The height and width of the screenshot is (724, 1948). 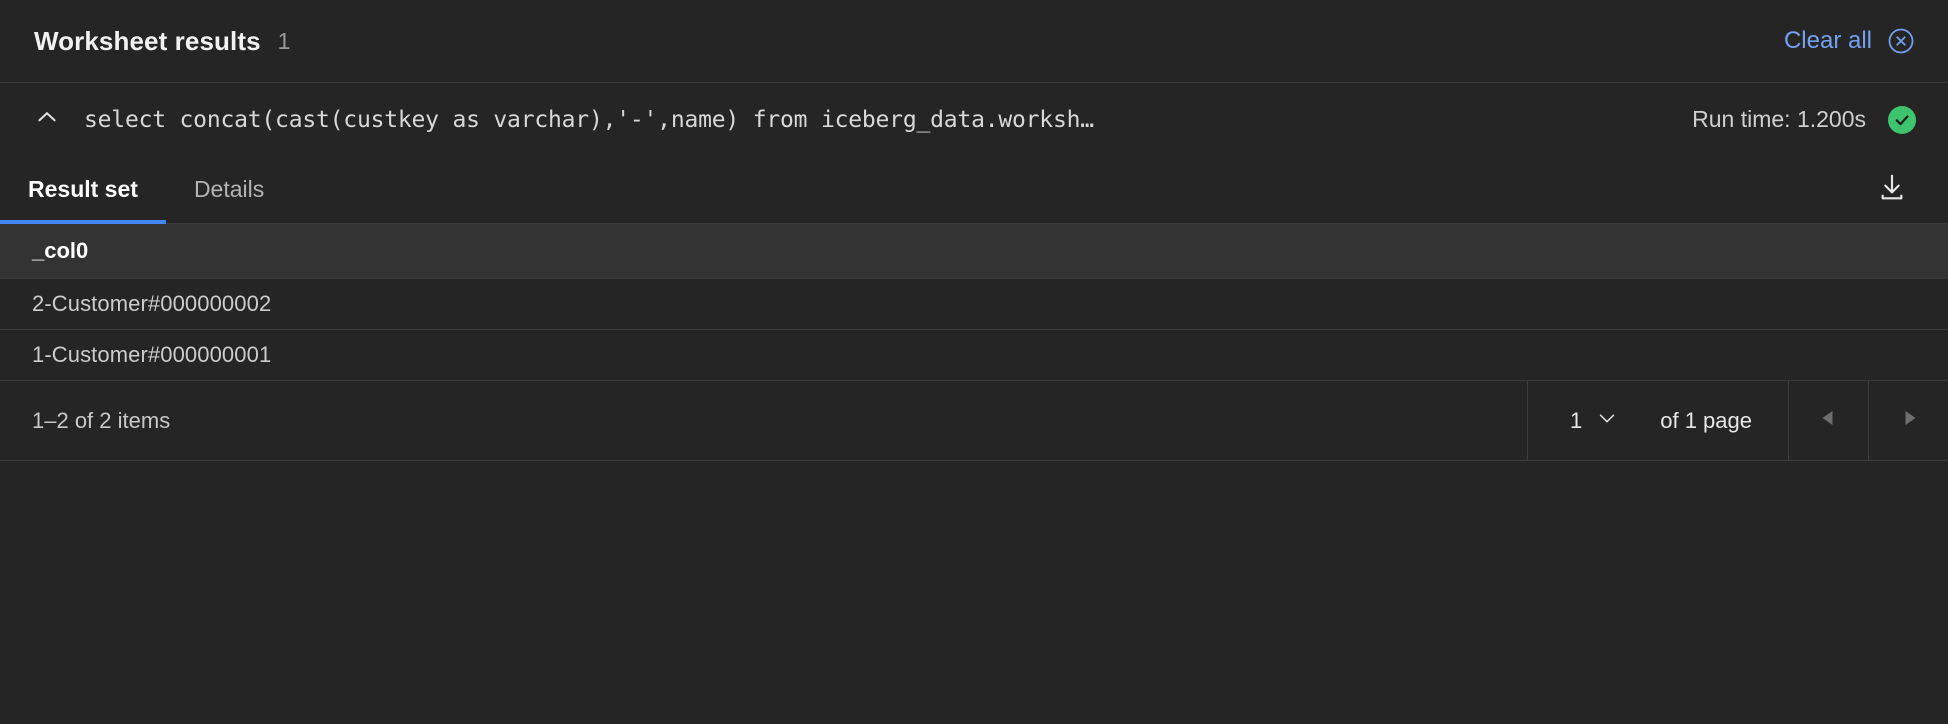 What do you see at coordinates (152, 354) in the screenshot?
I see `table-cell: 1-Customer#000000001` at bounding box center [152, 354].